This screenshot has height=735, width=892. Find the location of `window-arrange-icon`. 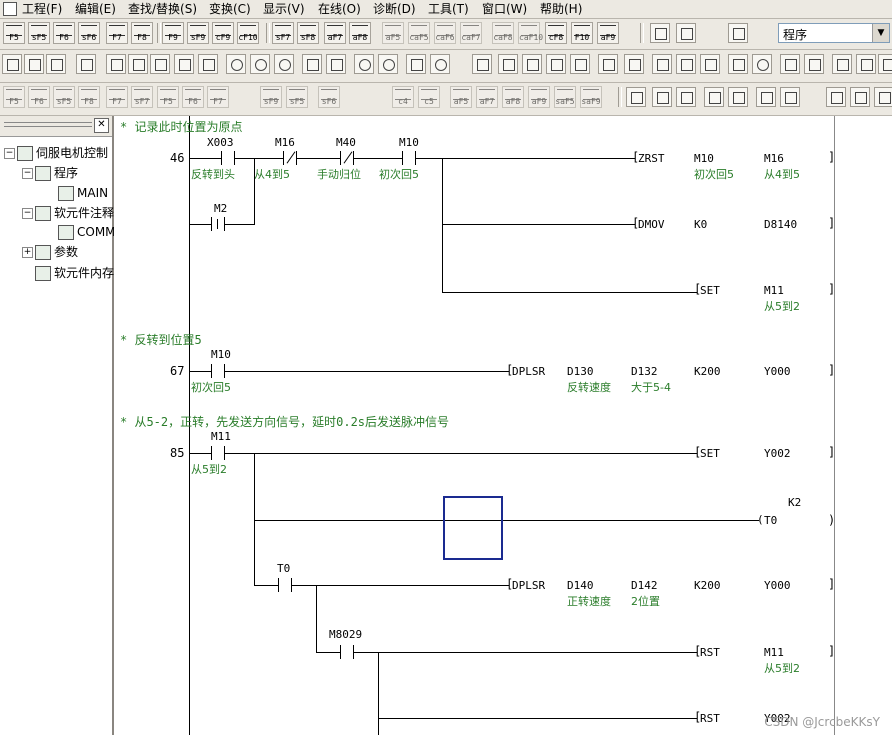

window-arrange-icon is located at coordinates (885, 64).